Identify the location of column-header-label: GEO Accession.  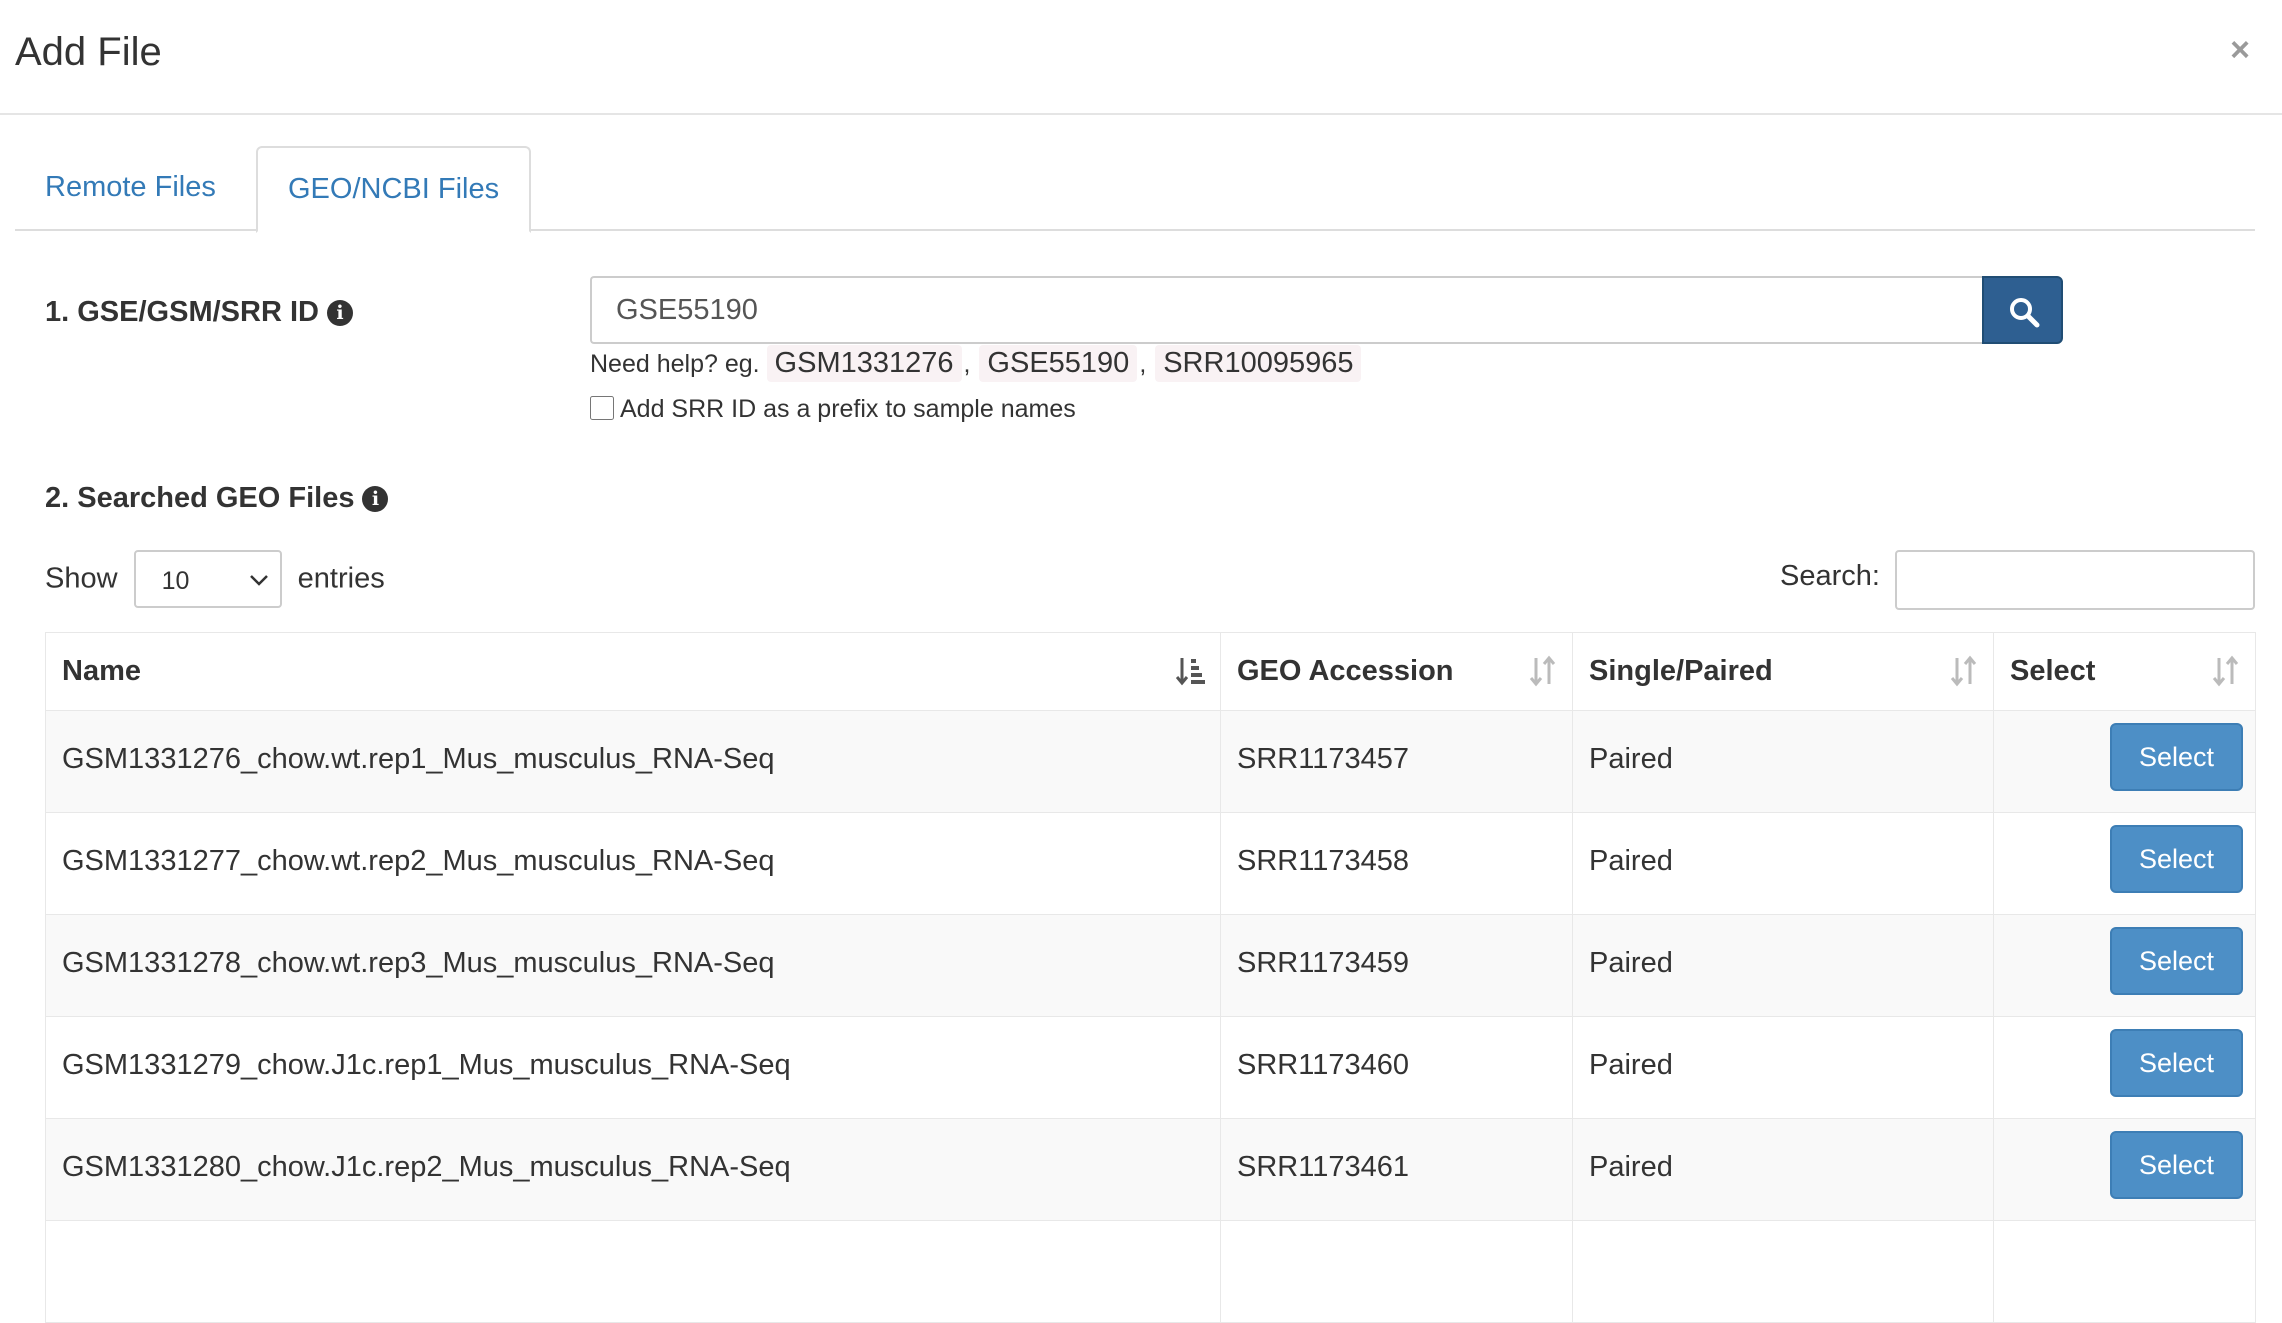
(1345, 671).